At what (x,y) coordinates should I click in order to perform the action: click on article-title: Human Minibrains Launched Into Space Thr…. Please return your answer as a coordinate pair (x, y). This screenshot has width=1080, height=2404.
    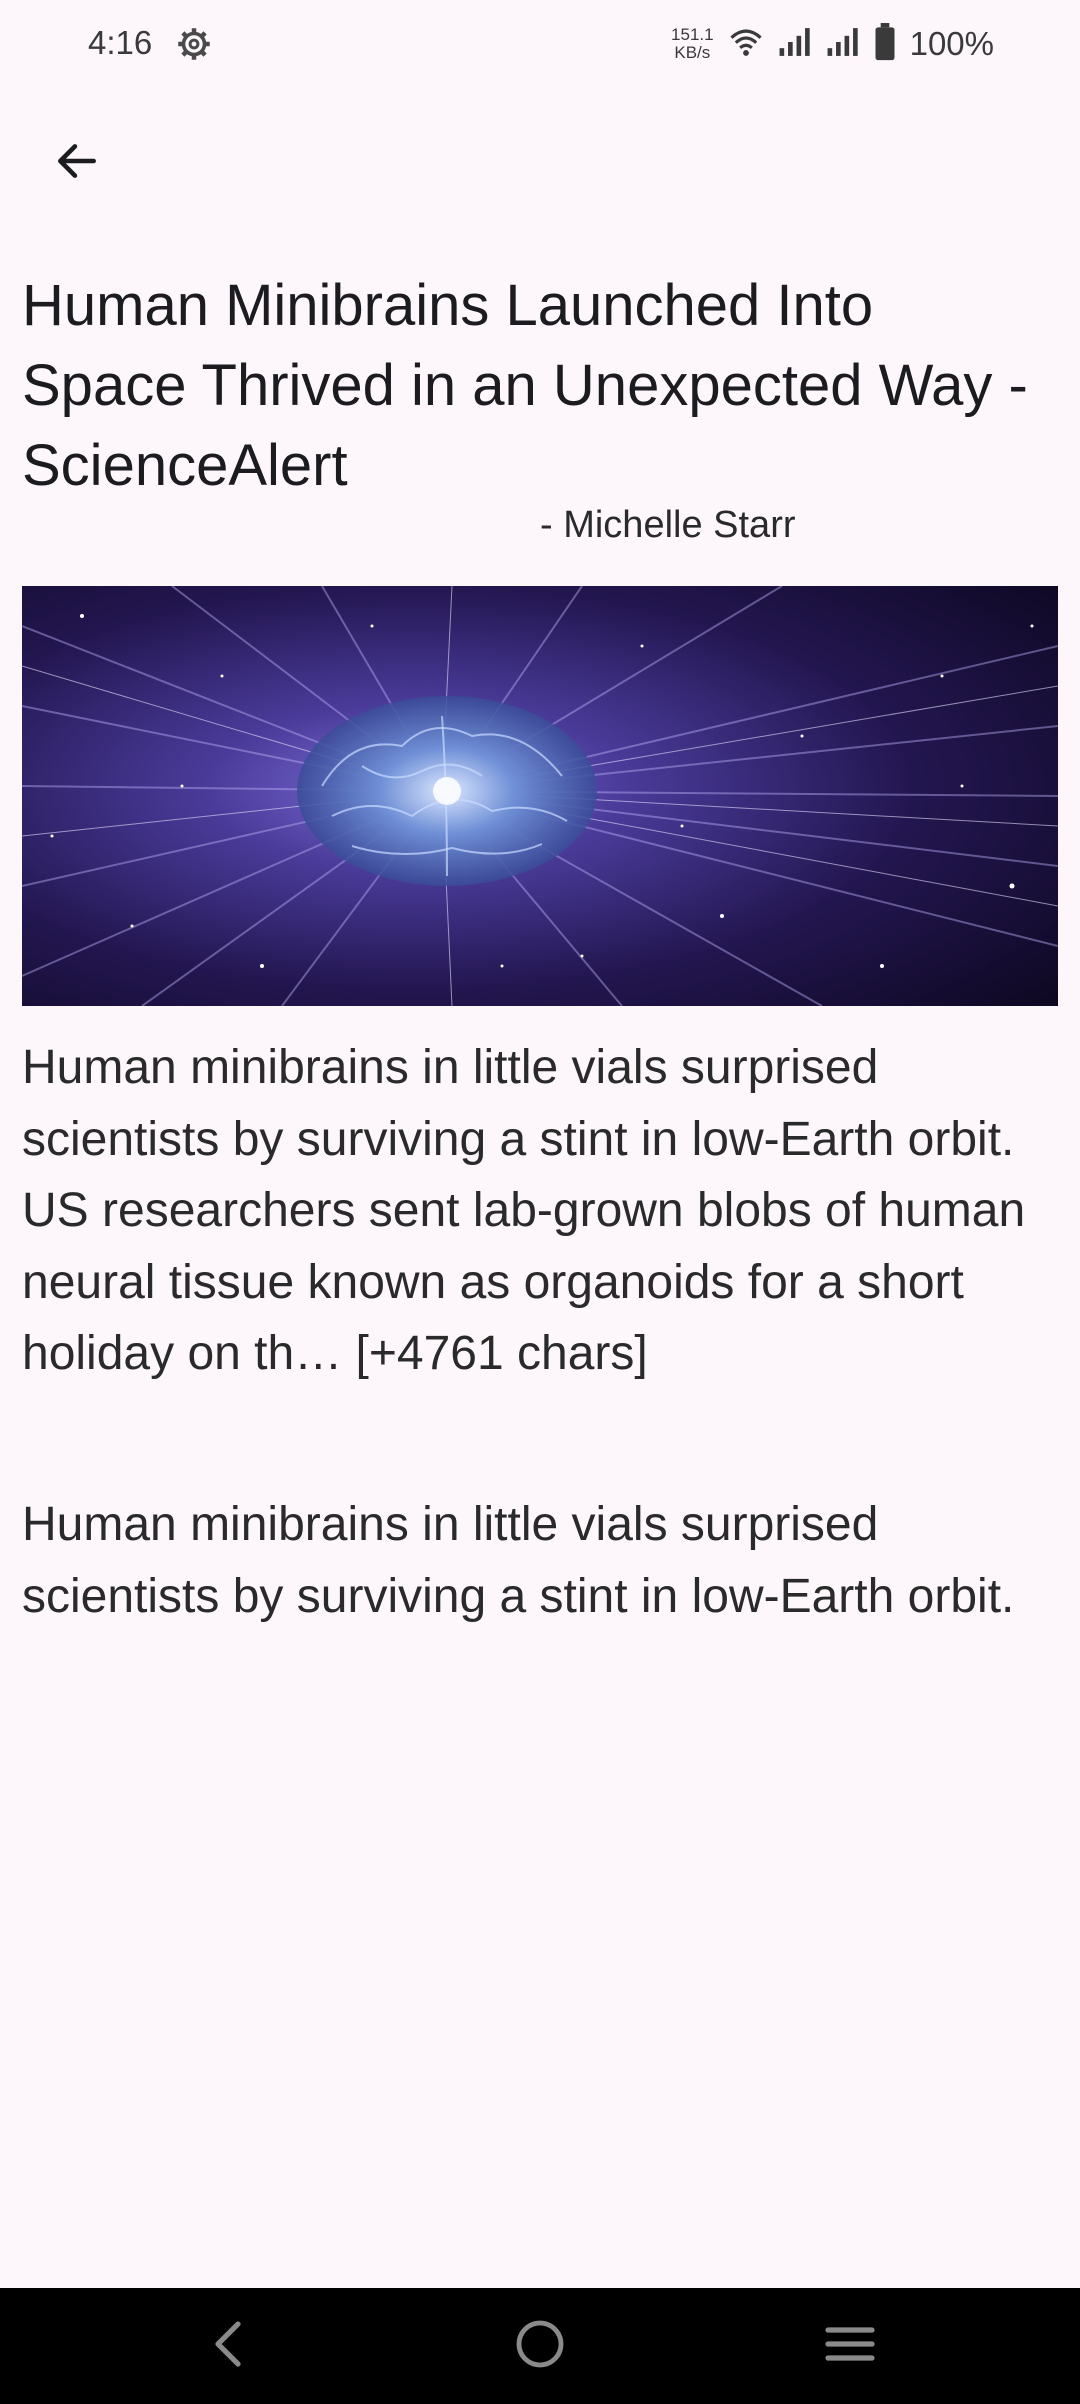
    Looking at the image, I should click on (525, 385).